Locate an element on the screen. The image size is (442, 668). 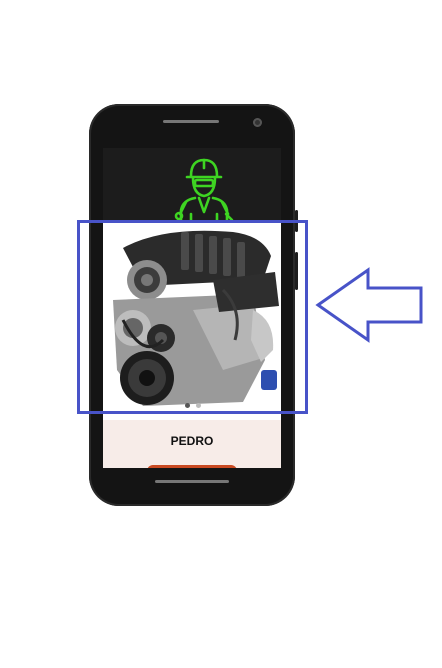
earpiece-speaker is located at coordinates (191, 121).